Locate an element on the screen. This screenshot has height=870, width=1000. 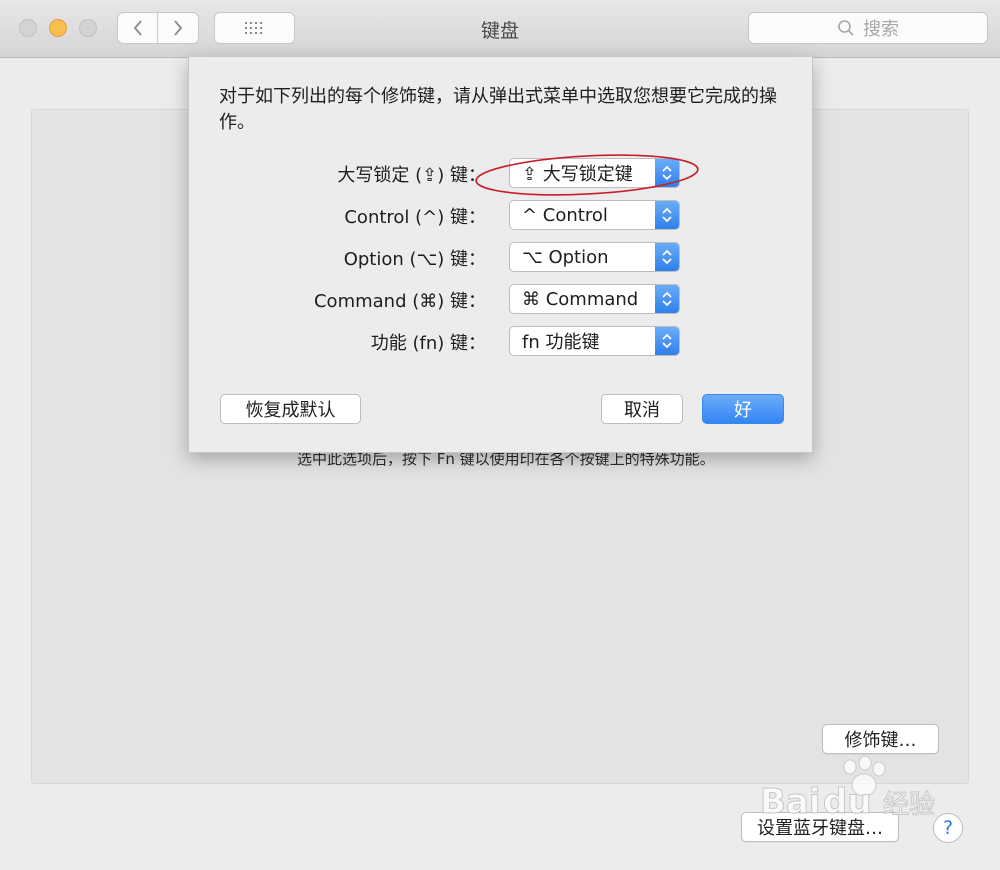
caps-lock-key-label: 大写锁定 (⇪) 键： is located at coordinates (411, 175).